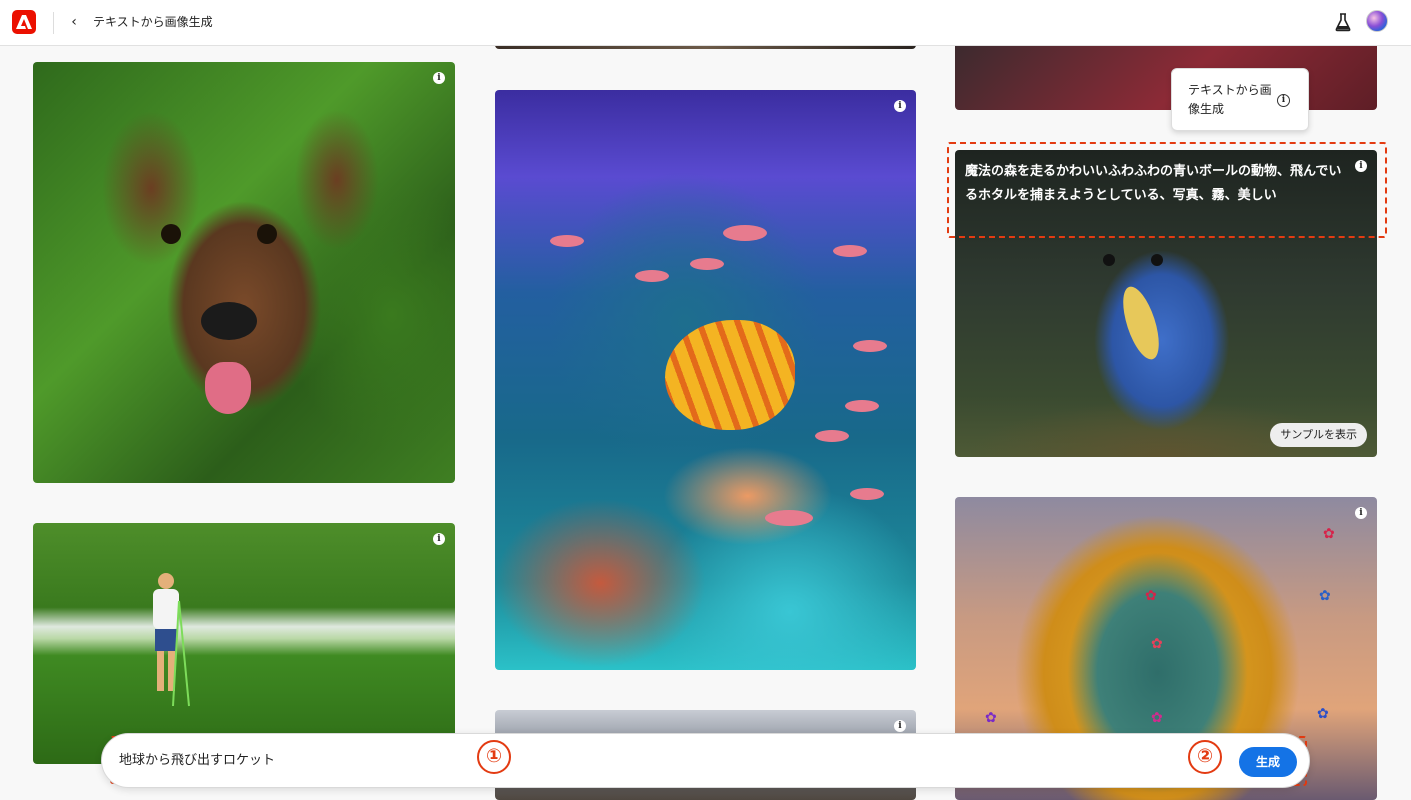 The height and width of the screenshot is (800, 1411). Describe the element at coordinates (494, 757) in the screenshot. I see `annotation-marker-1: ①` at that location.